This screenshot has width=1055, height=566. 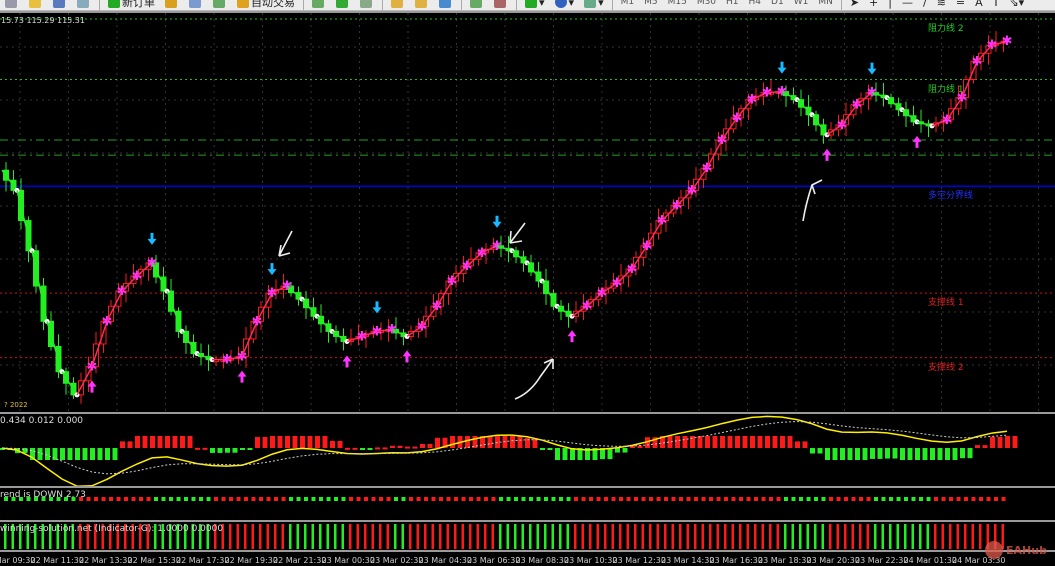 I want to click on cloud-button, so click(x=196, y=5).